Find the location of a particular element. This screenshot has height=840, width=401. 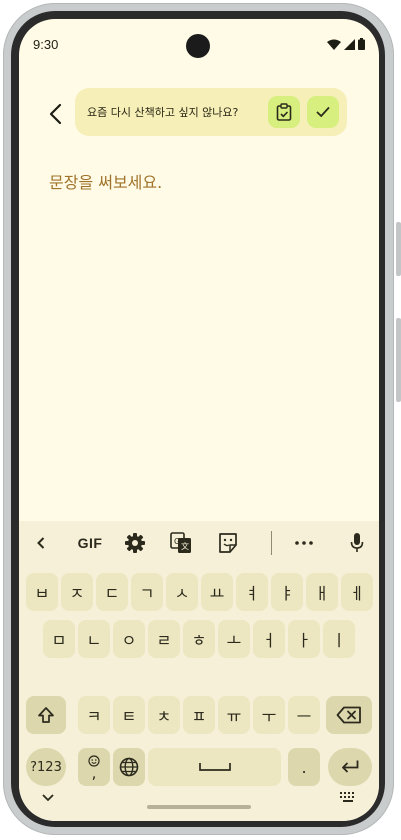

svg-text: G is located at coordinates (177, 541).